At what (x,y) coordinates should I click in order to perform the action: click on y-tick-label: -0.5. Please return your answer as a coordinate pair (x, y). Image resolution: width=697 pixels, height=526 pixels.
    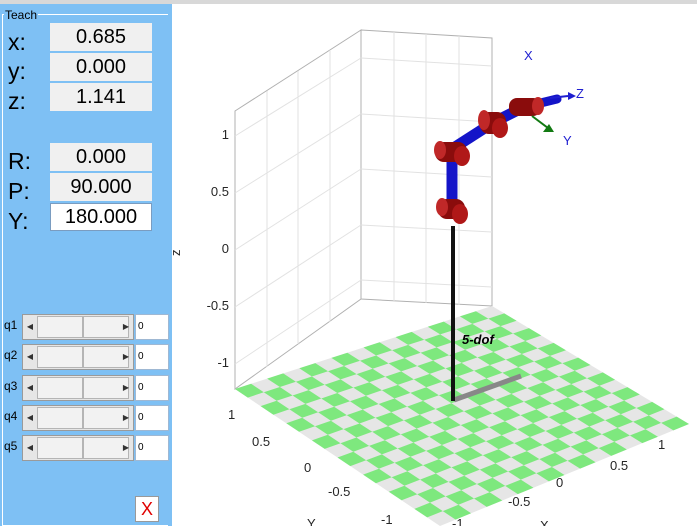
    Looking at the image, I should click on (339, 491).